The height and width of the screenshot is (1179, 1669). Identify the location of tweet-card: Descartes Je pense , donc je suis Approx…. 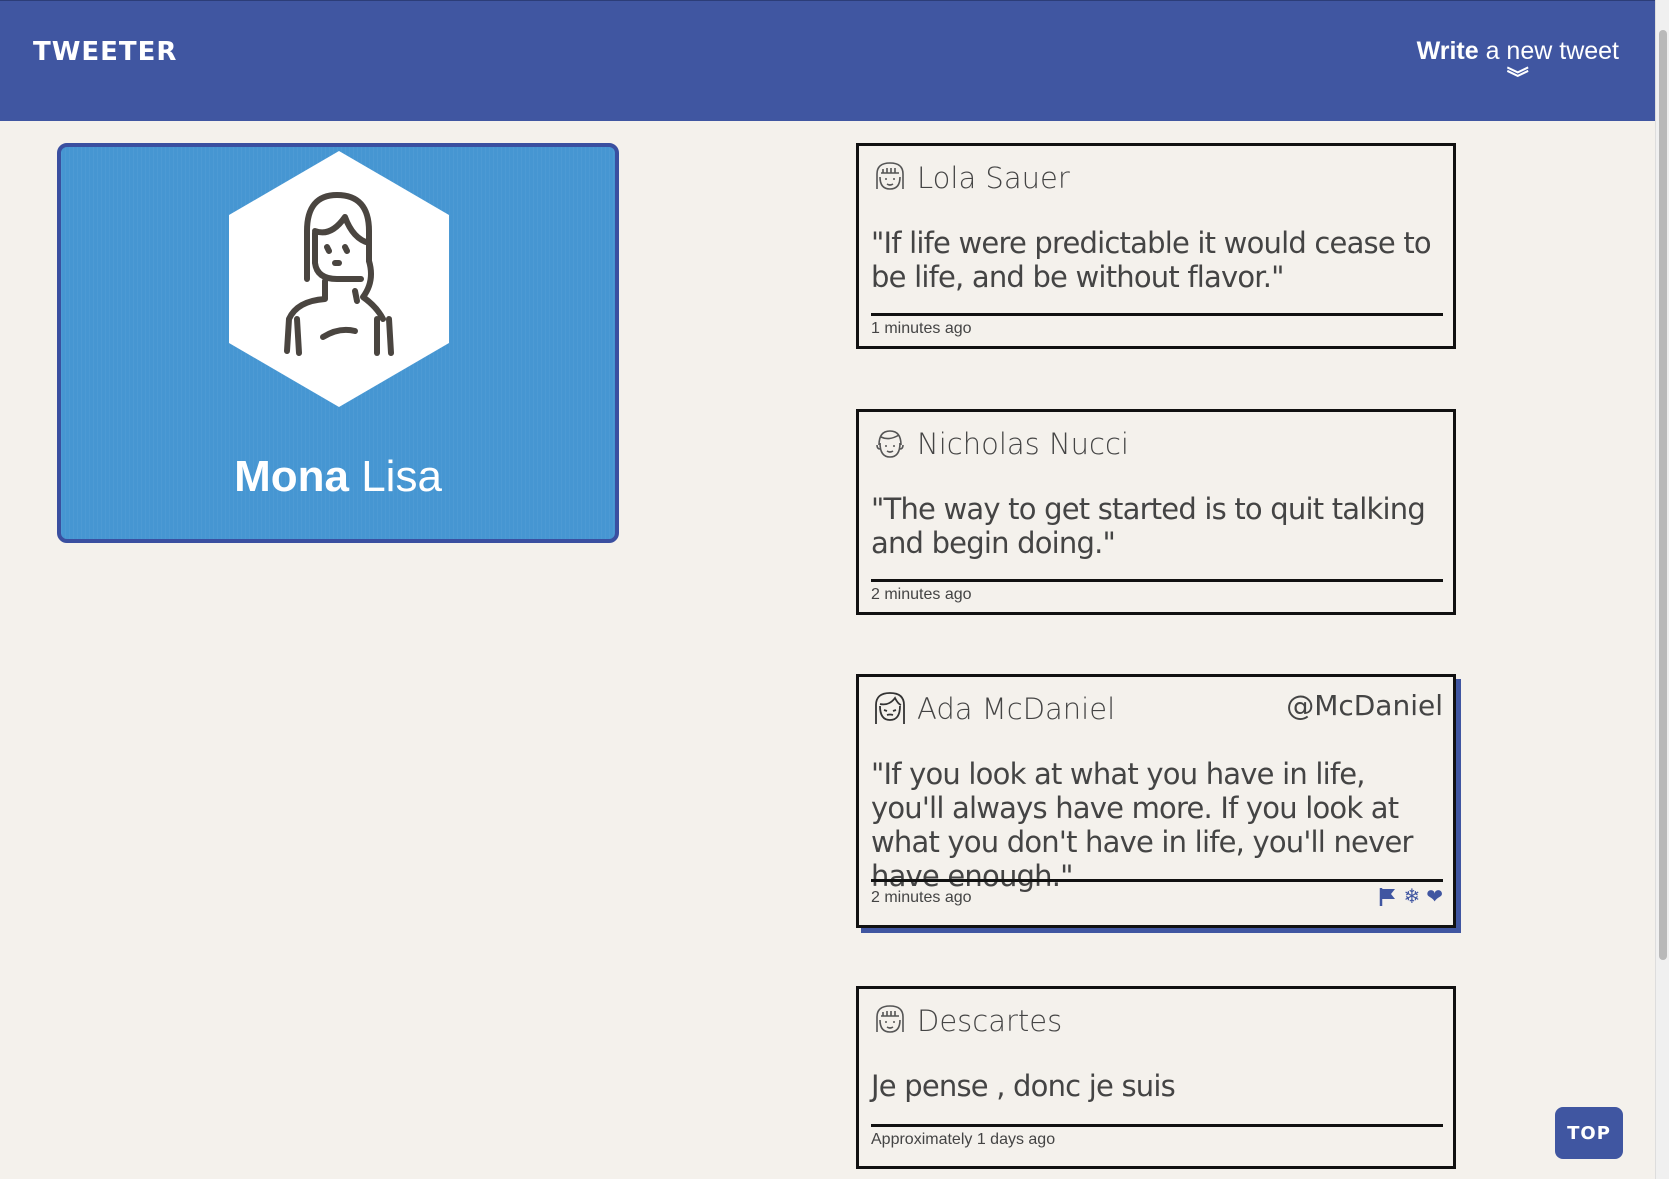
(1156, 1077).